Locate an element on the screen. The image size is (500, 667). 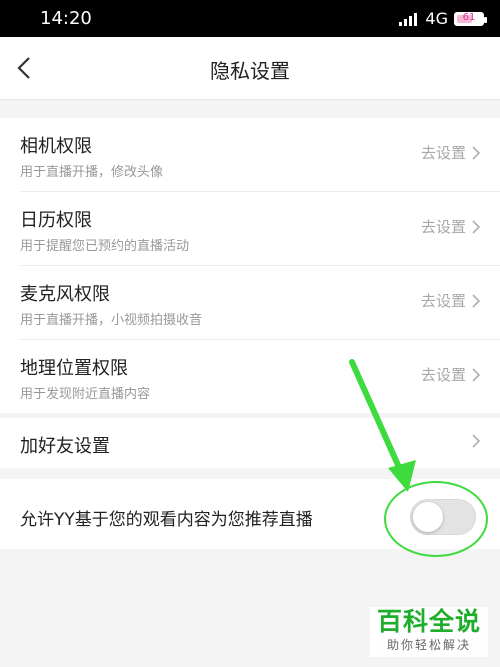
item-subtitle: 用于发现附近直播内容 is located at coordinates (85, 394).